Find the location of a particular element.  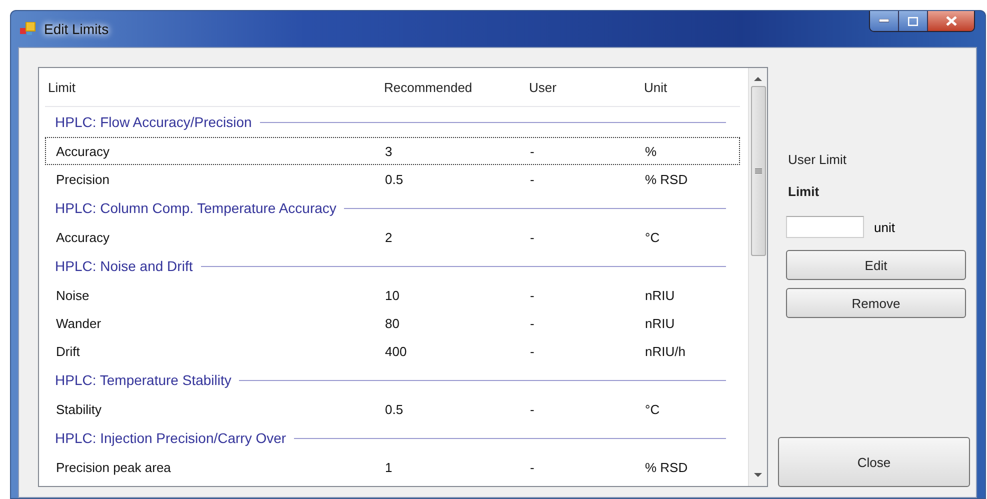

column-heading: Recommended is located at coordinates (453, 87).